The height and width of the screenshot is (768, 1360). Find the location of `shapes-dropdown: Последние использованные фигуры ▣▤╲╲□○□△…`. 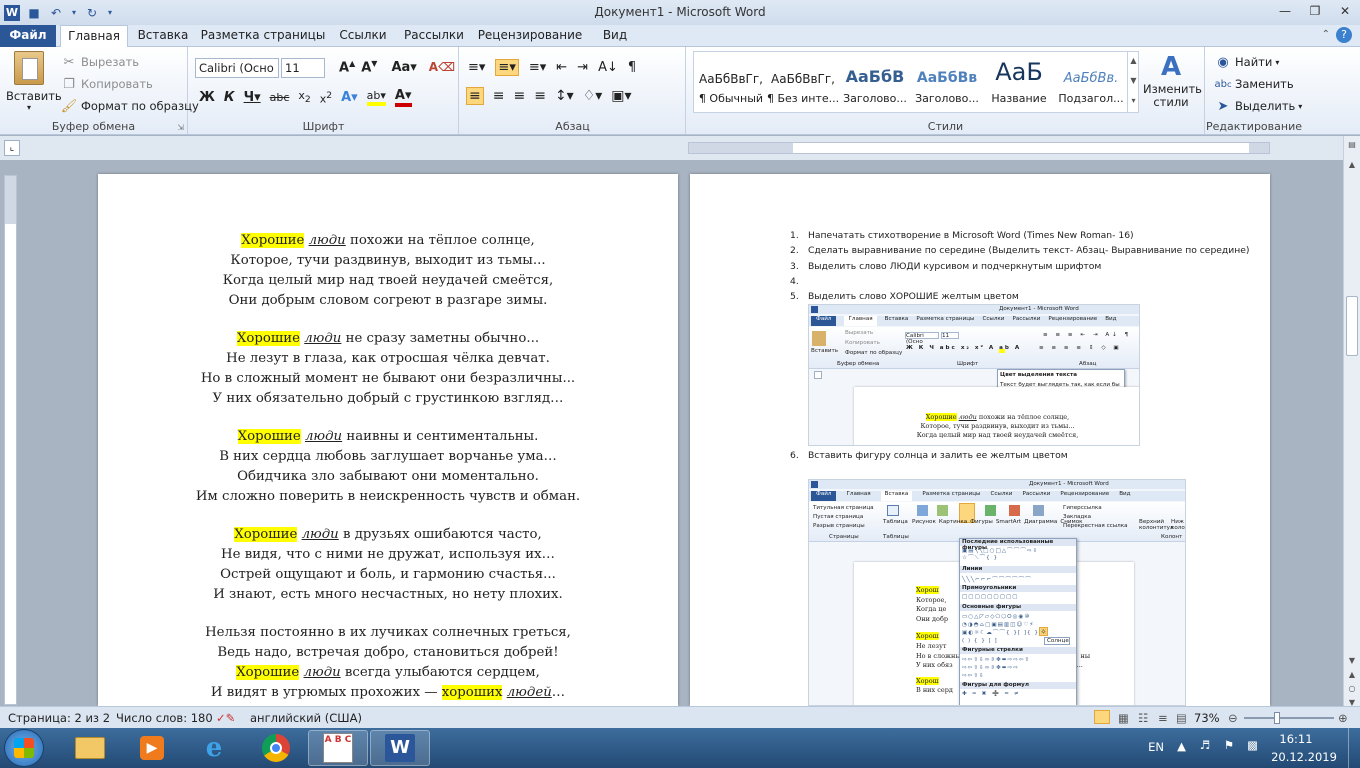

shapes-dropdown: Последние использованные фигуры ▣▤╲╲□○□△… is located at coordinates (1018, 621).